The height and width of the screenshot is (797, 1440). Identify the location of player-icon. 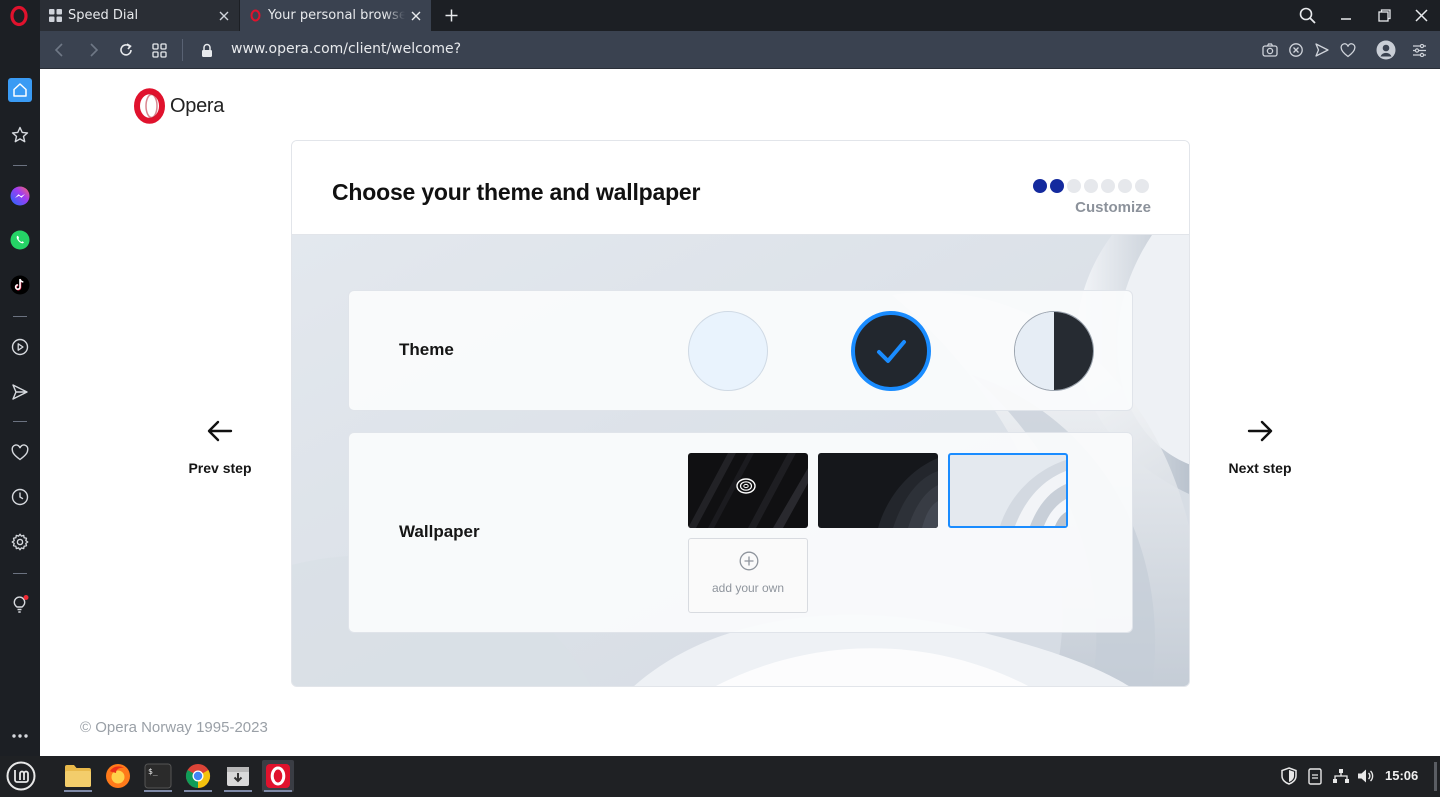
(20, 347).